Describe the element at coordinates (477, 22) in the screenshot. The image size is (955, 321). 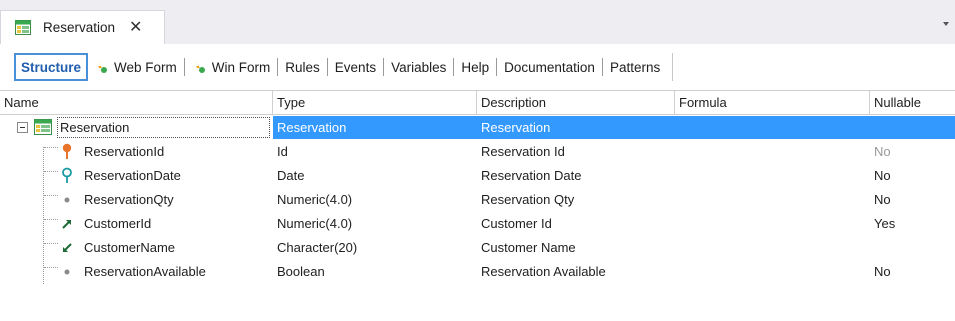
I see `document-tab-strip: Reservation ✕` at that location.